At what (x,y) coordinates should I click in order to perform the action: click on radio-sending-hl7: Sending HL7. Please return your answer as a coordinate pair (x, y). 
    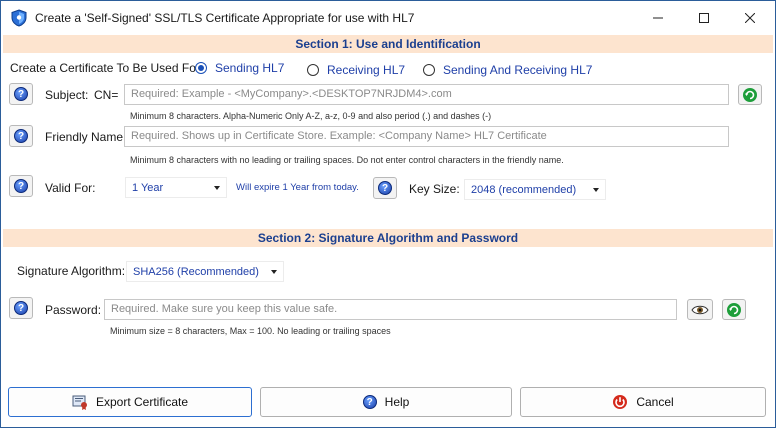
    Looking at the image, I should click on (239, 68).